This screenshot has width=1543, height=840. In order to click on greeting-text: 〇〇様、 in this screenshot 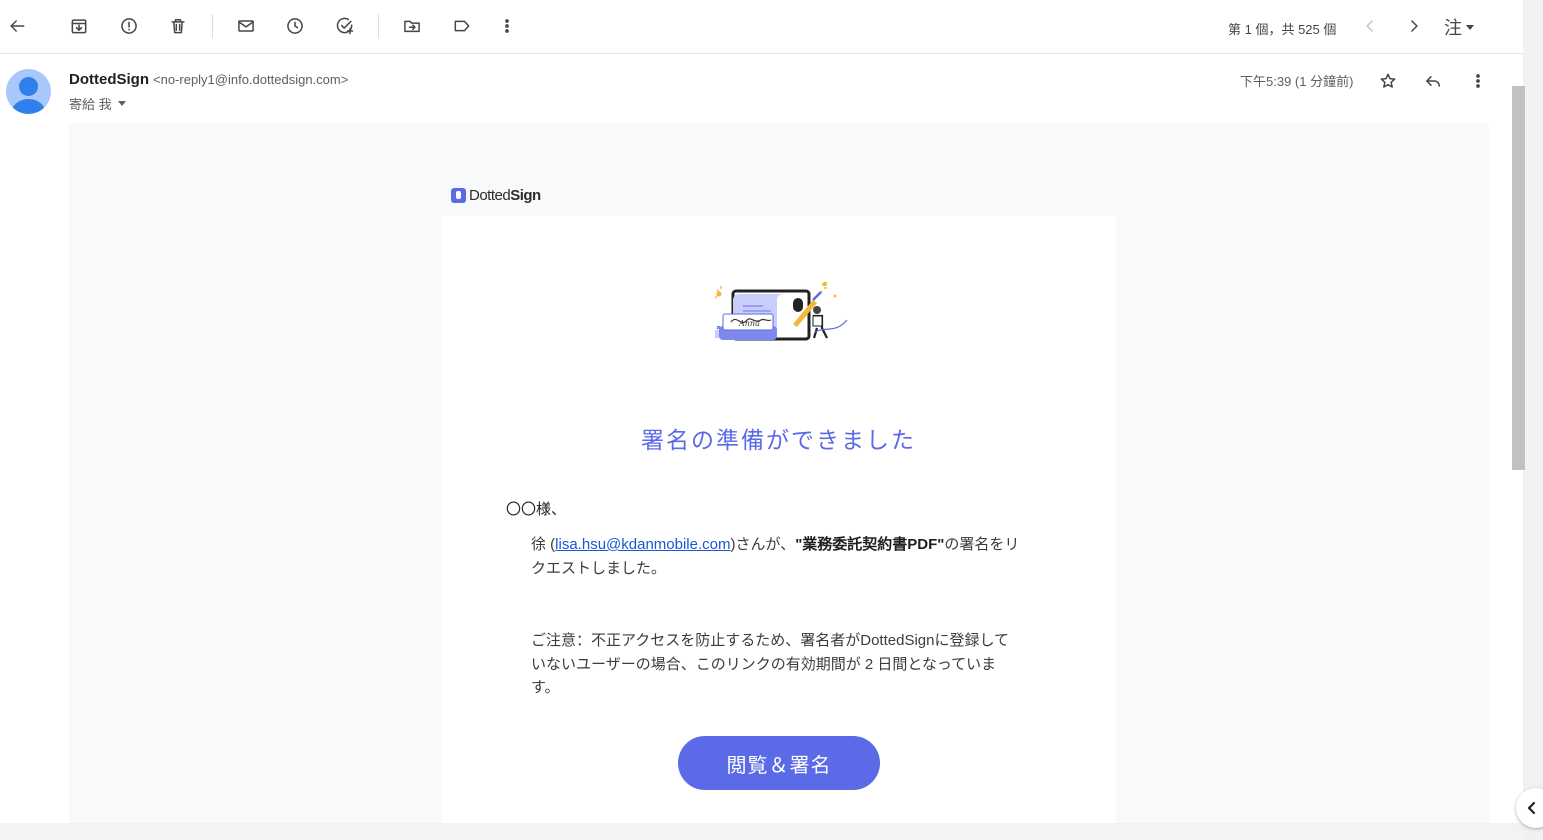, I will do `click(536, 509)`.